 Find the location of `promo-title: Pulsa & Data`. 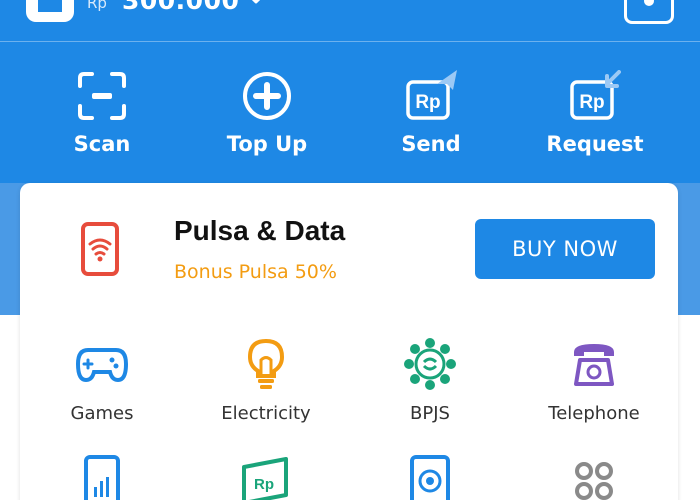

promo-title: Pulsa & Data is located at coordinates (260, 230).